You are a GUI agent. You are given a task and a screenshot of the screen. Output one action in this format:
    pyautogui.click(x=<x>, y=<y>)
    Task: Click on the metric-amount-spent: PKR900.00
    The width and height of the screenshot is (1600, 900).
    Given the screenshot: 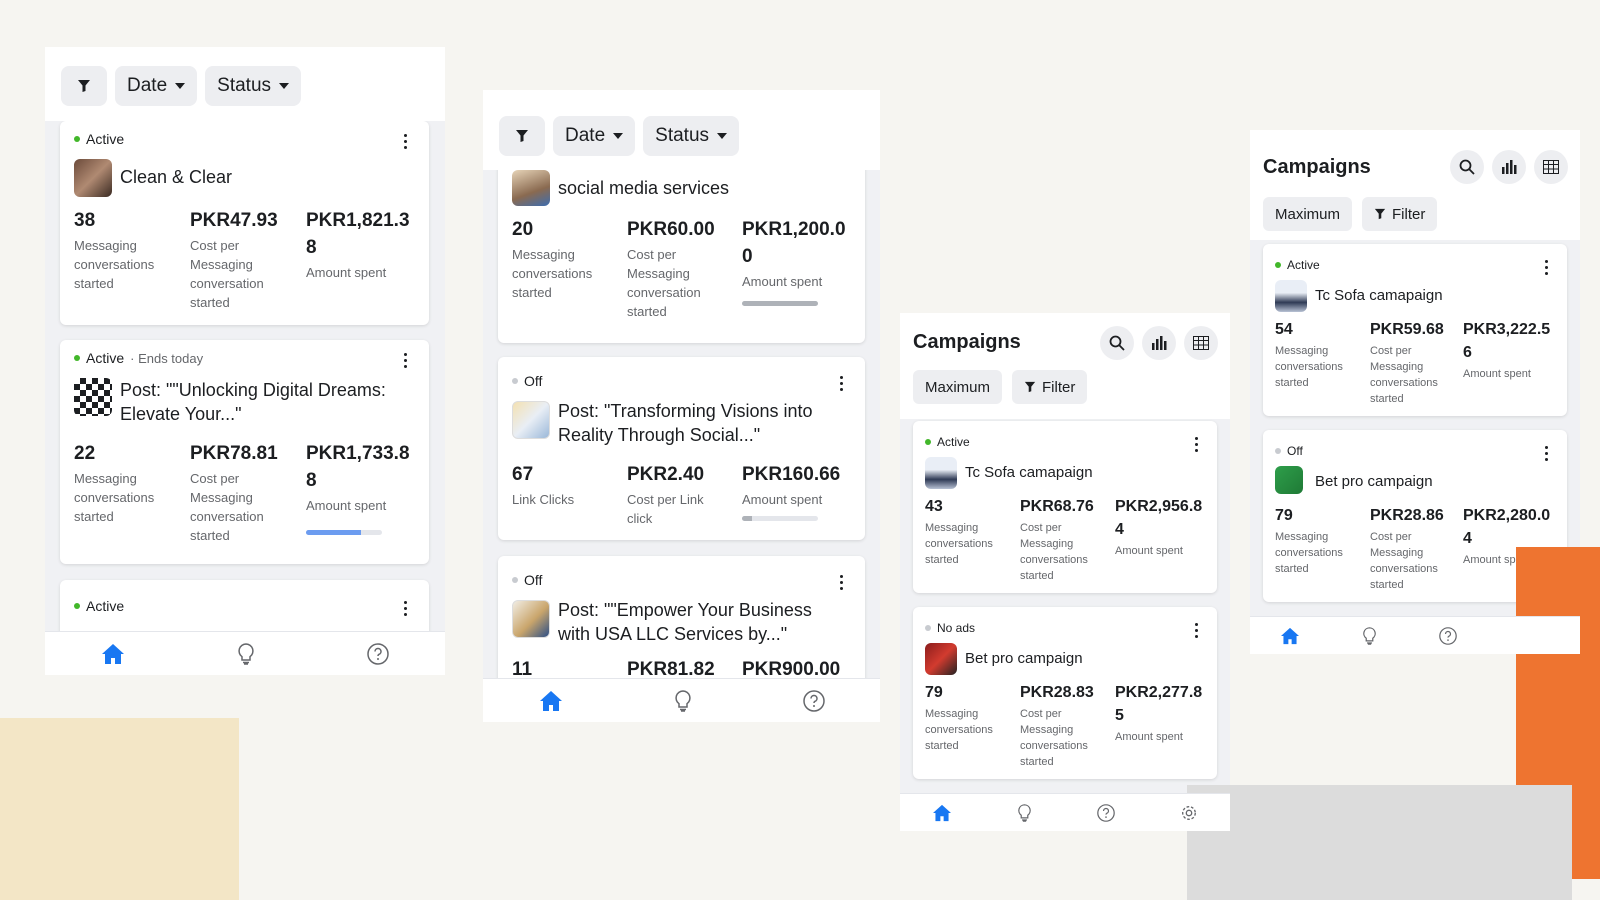 What is the action you would take?
    pyautogui.click(x=798, y=667)
    